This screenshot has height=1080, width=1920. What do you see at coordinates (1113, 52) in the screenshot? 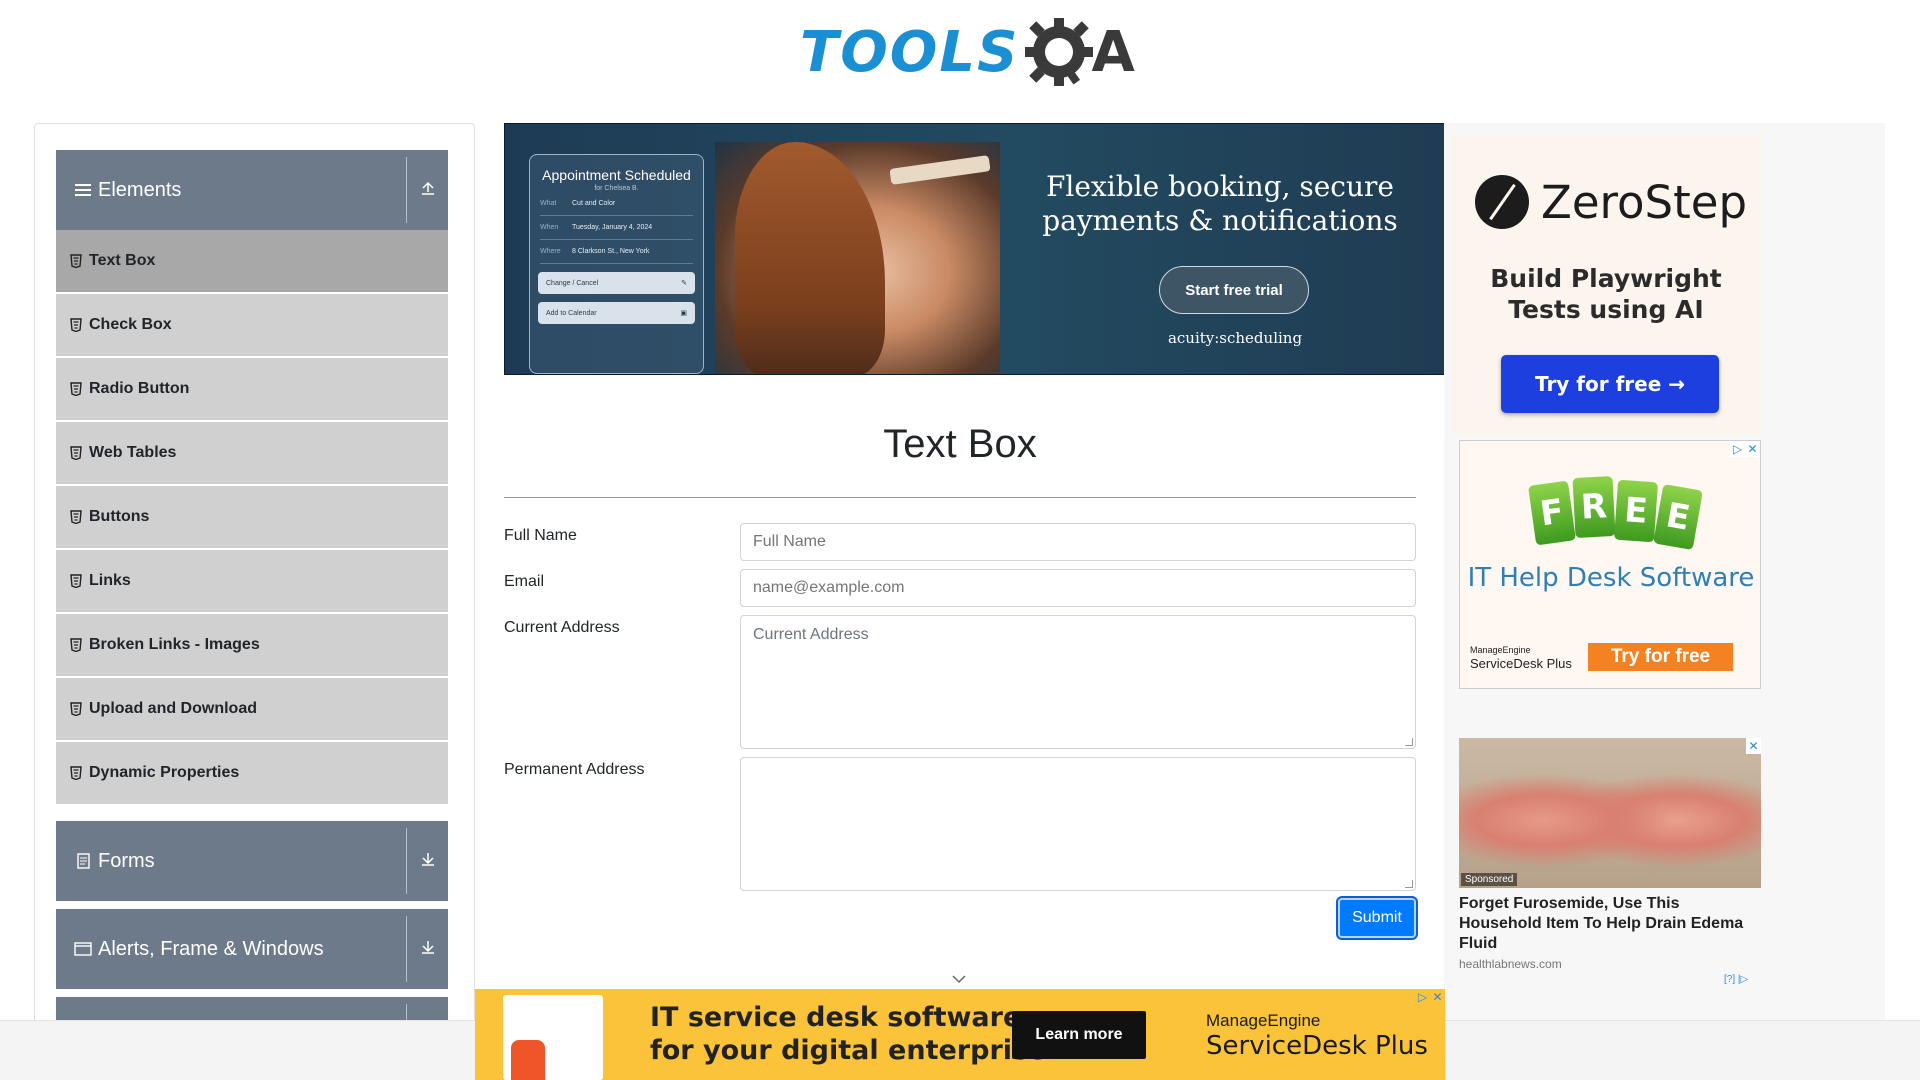
I see `logo-text-a: A` at bounding box center [1113, 52].